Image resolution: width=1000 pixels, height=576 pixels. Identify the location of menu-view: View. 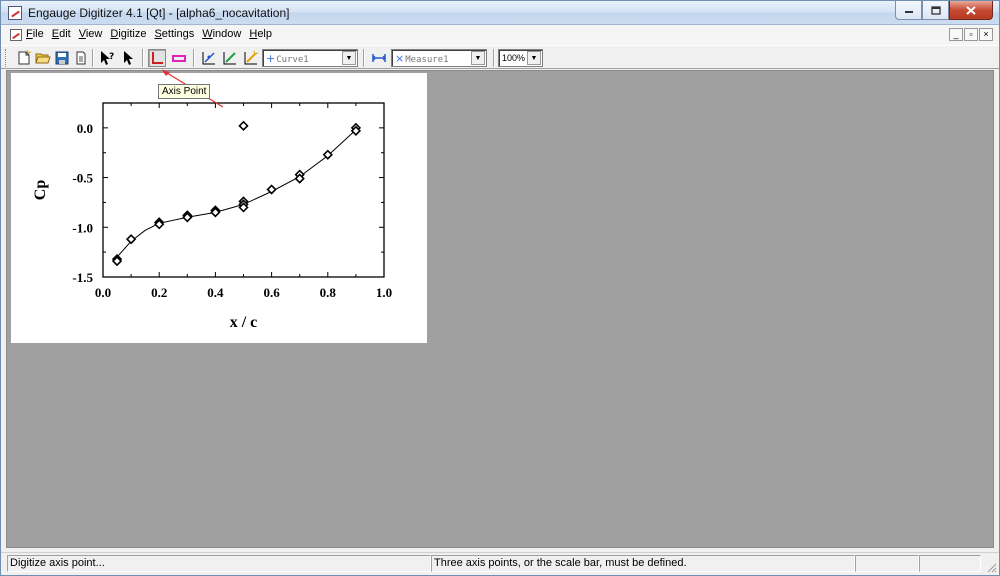
(91, 34).